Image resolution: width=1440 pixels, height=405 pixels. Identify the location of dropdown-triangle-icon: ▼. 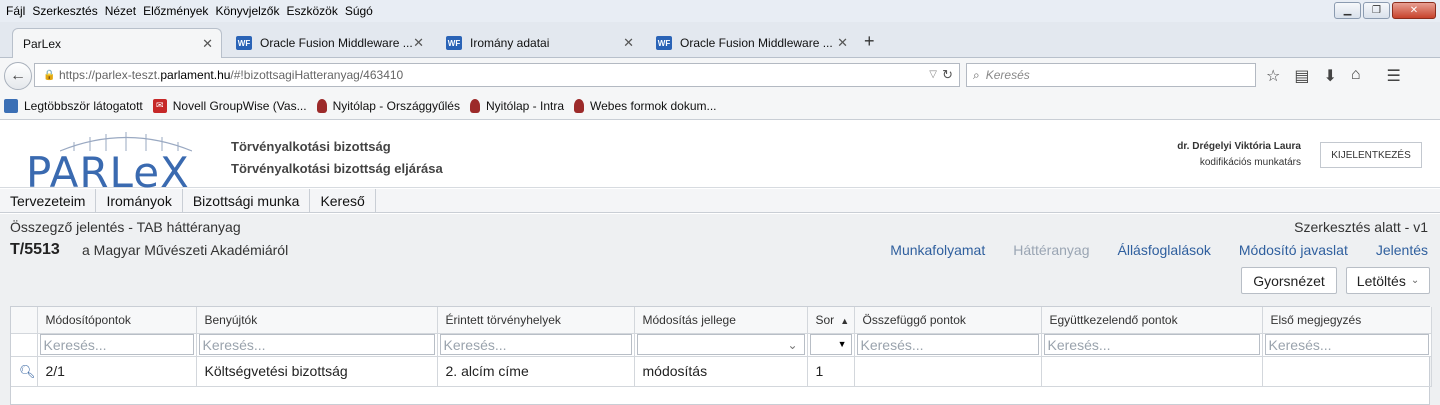
(842, 344).